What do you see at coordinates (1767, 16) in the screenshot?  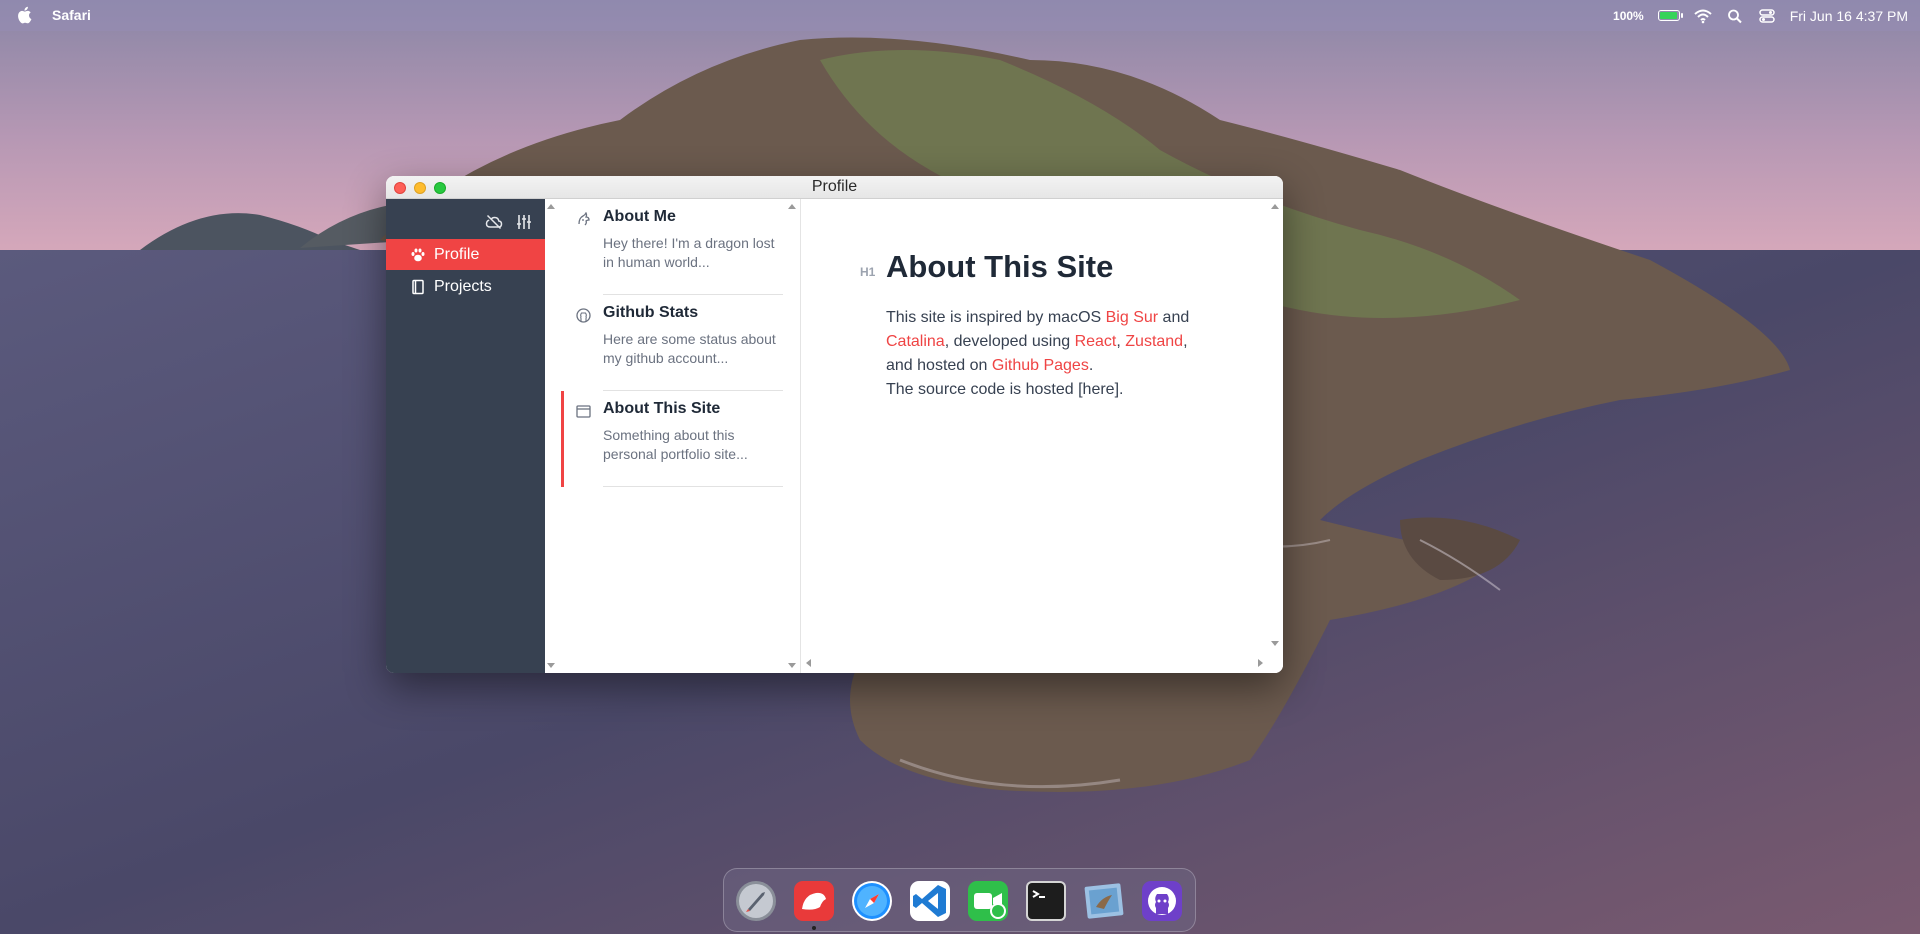 I see `control-center-icon` at bounding box center [1767, 16].